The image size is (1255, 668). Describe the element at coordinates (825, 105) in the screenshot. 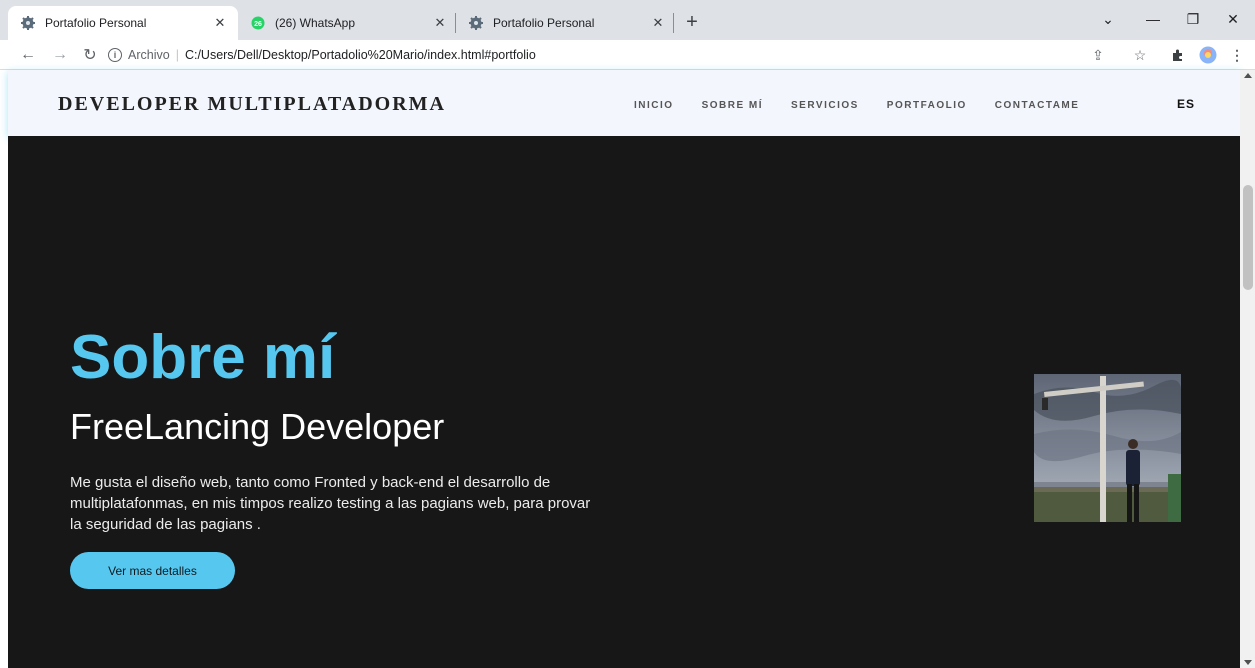

I see `nav-item-servicios: SERVICIOS` at that location.